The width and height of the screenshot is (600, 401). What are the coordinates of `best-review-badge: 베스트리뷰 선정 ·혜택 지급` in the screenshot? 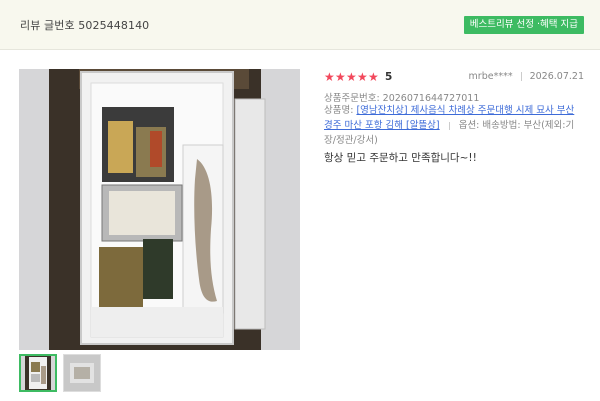 It's located at (523, 25).